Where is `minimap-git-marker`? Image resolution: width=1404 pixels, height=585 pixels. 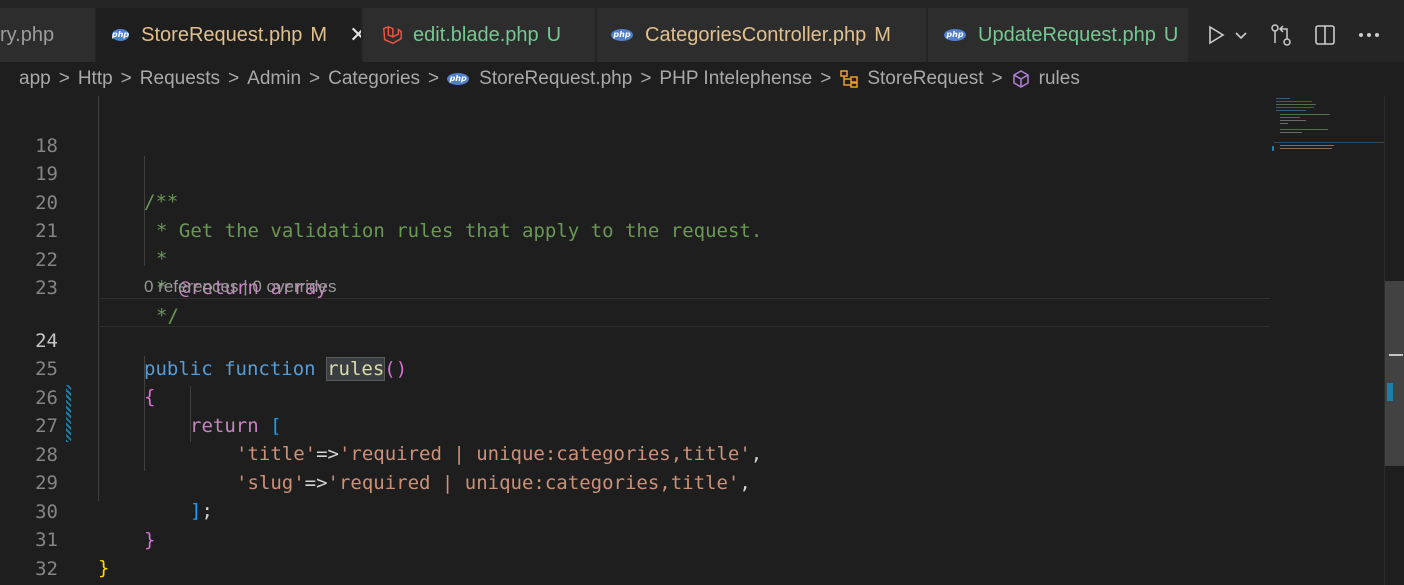
minimap-git-marker is located at coordinates (1273, 148).